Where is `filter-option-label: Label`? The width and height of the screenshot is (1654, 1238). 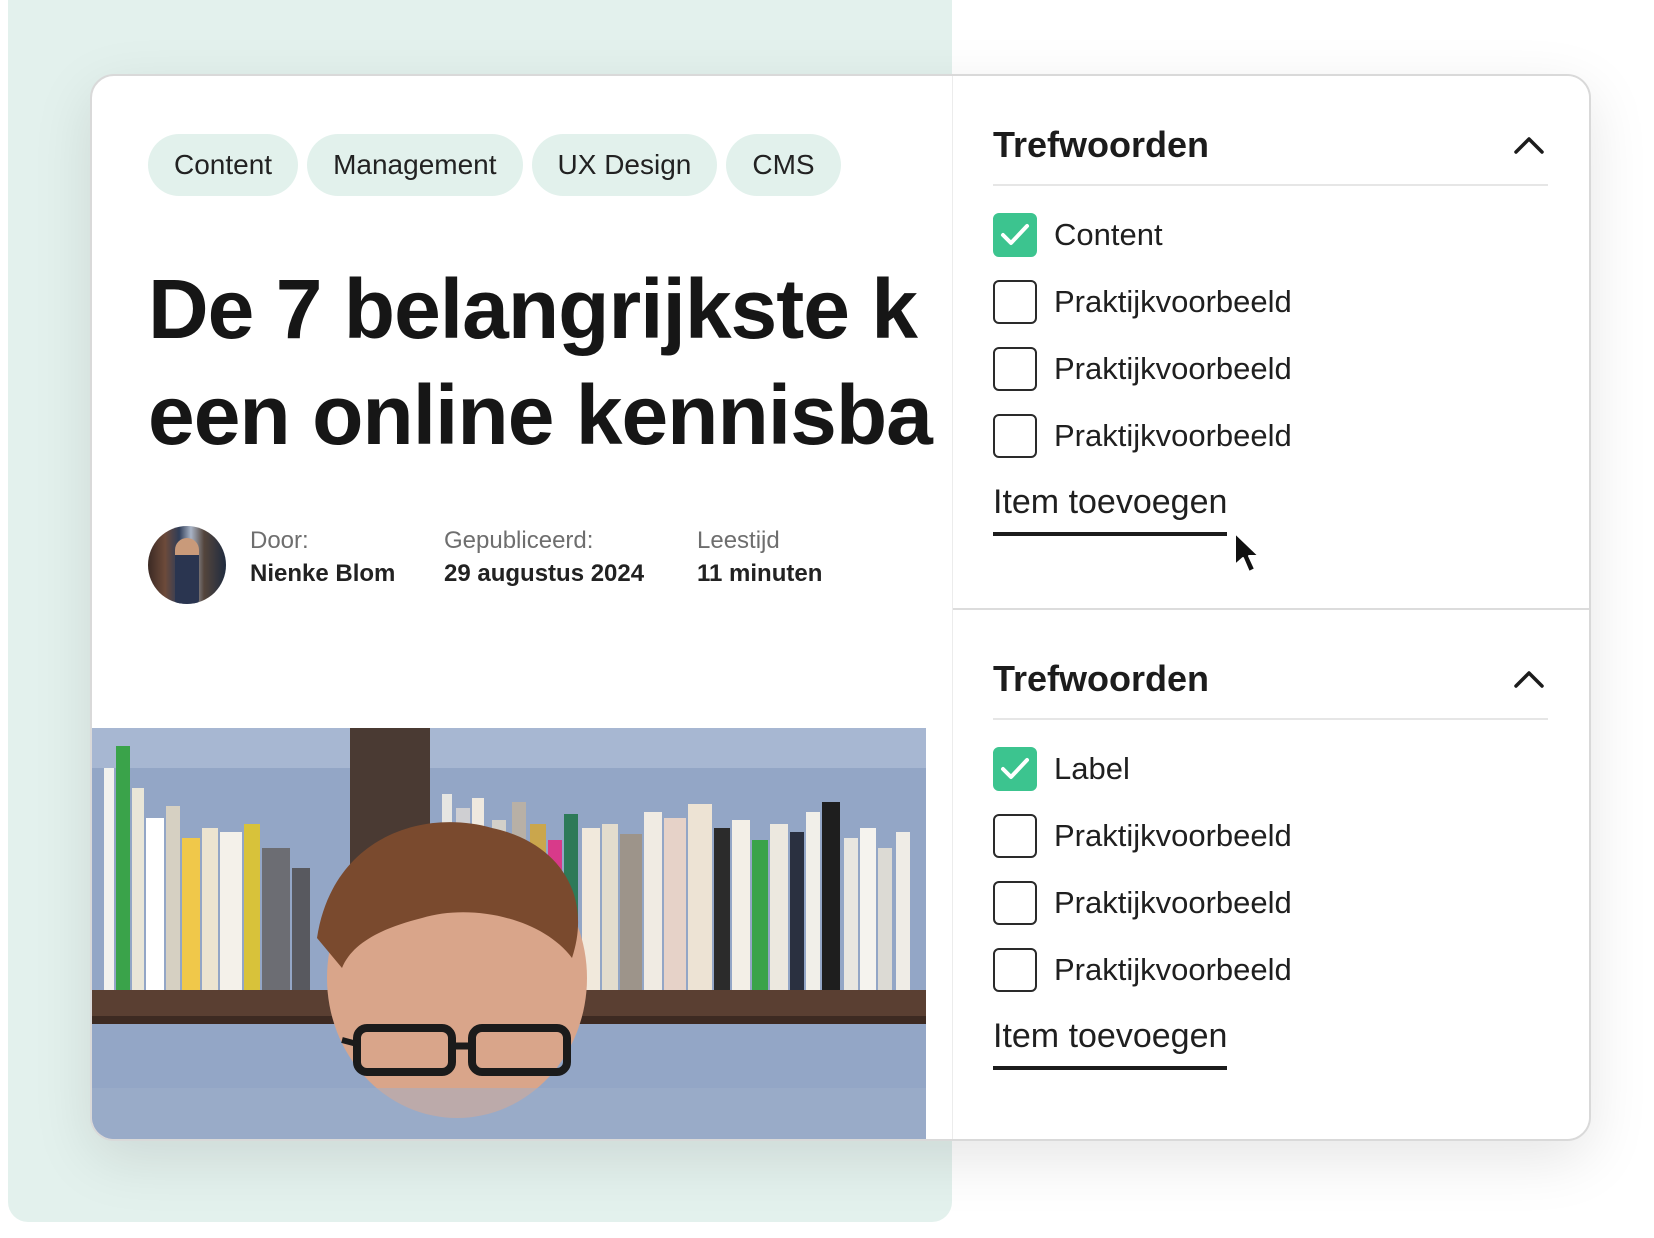 filter-option-label: Label is located at coordinates (1092, 768).